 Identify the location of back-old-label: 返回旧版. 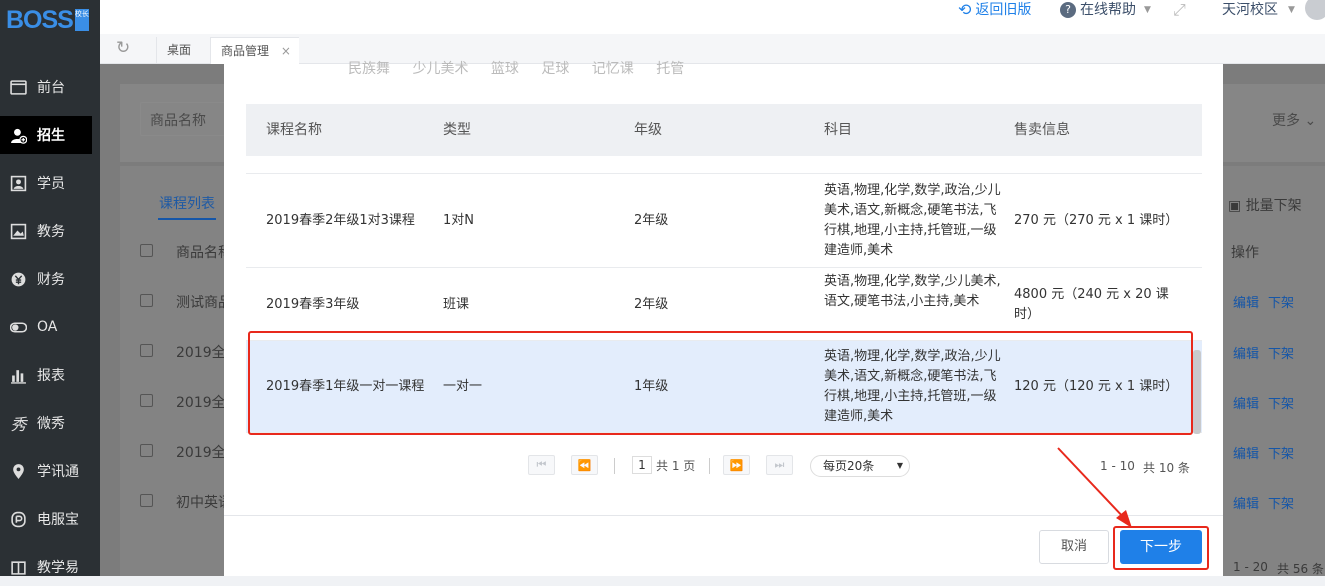
(1003, 10).